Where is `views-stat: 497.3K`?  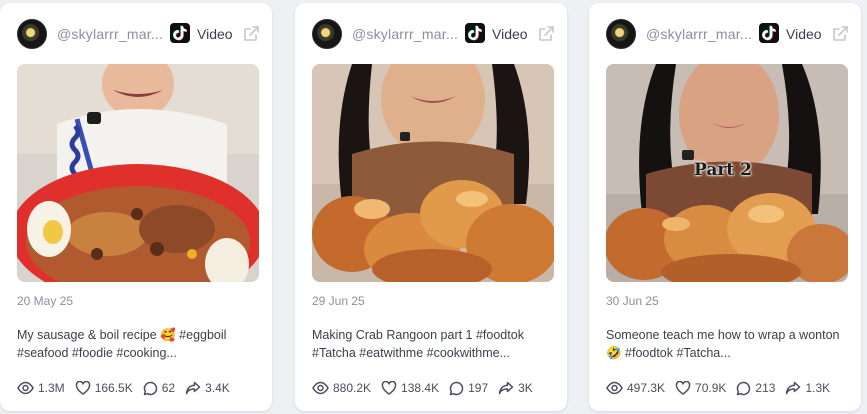 views-stat: 497.3K is located at coordinates (635, 388).